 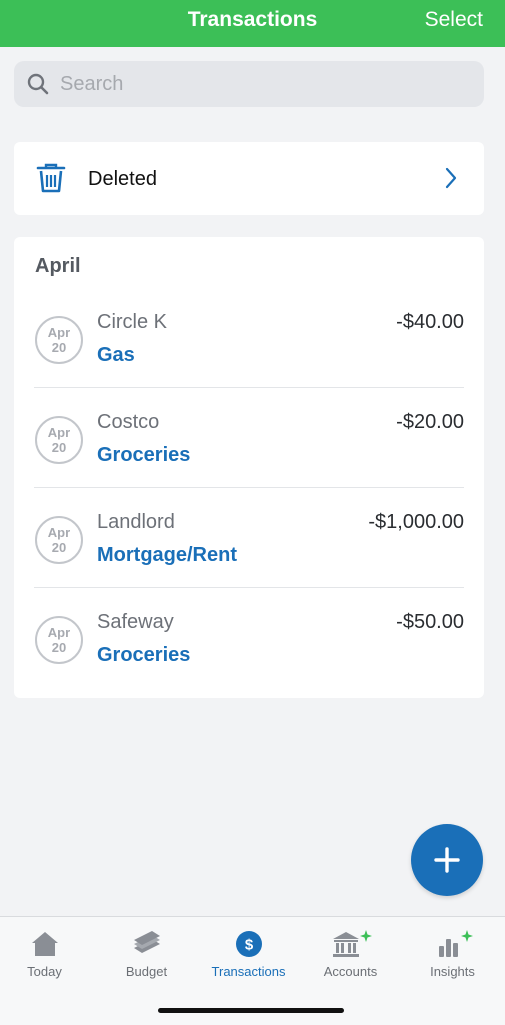 What do you see at coordinates (146, 942) in the screenshot?
I see `budget-icon` at bounding box center [146, 942].